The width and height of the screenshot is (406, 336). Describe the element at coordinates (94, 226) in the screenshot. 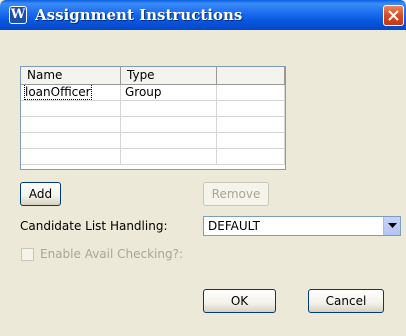

I see `candidate-list-label: Candidate List Handling:` at that location.